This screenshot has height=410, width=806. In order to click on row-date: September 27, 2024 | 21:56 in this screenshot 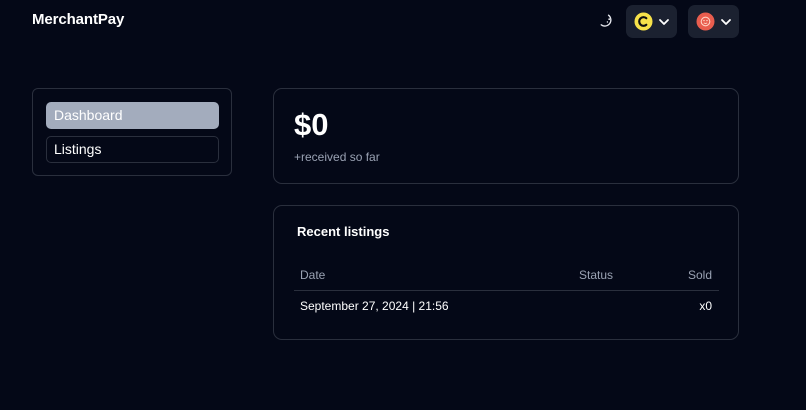, I will do `click(374, 306)`.